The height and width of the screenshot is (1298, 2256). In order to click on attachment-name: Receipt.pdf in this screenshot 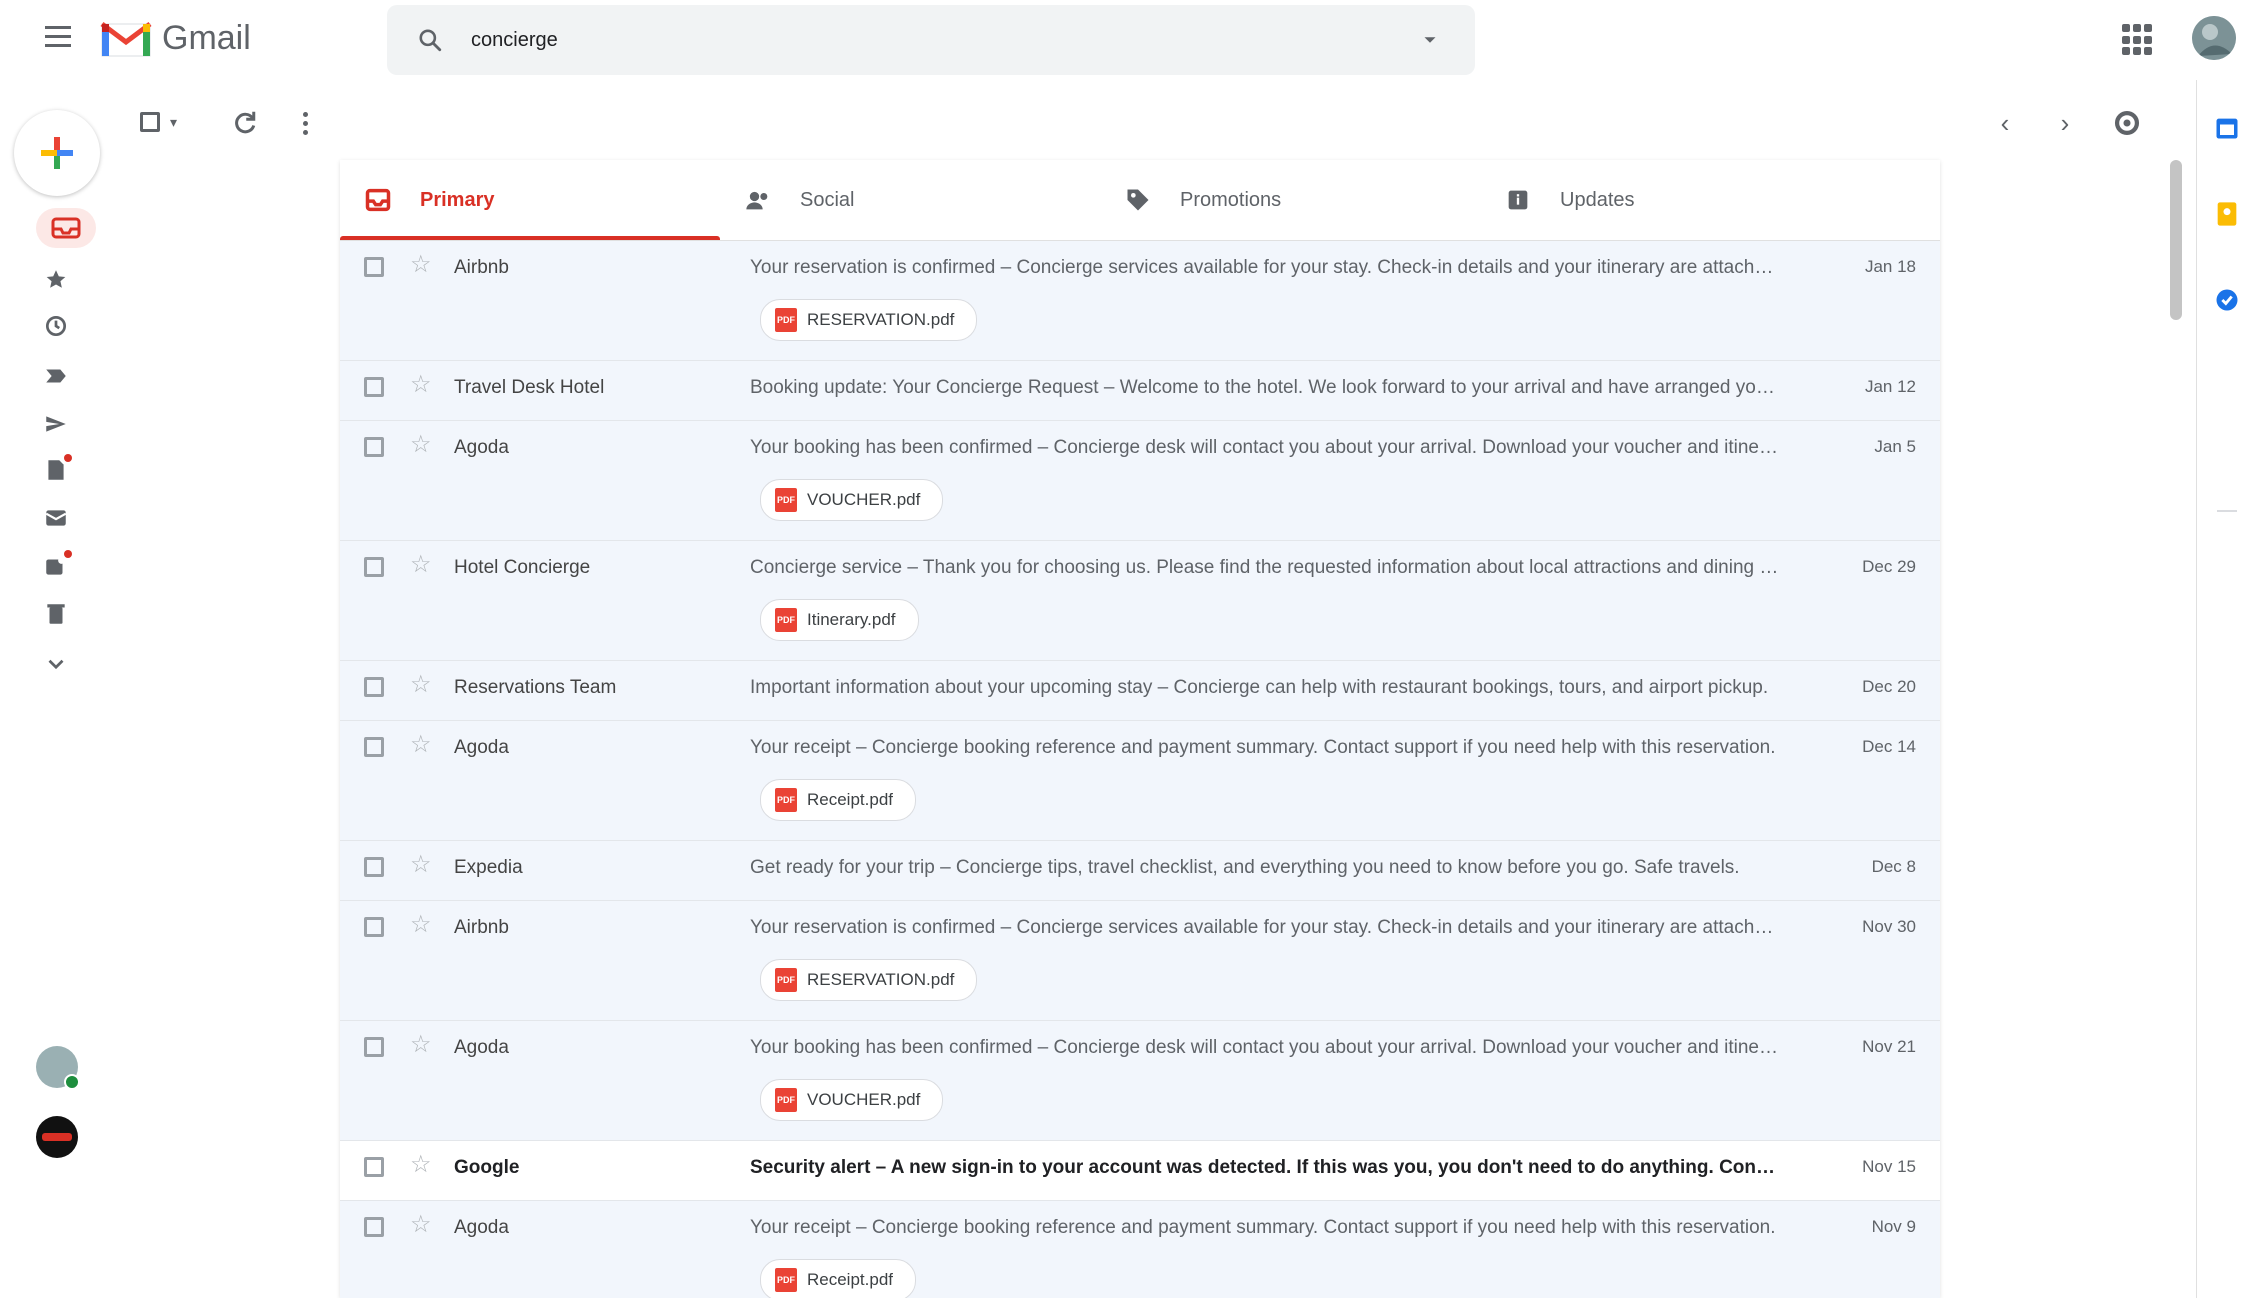, I will do `click(850, 799)`.